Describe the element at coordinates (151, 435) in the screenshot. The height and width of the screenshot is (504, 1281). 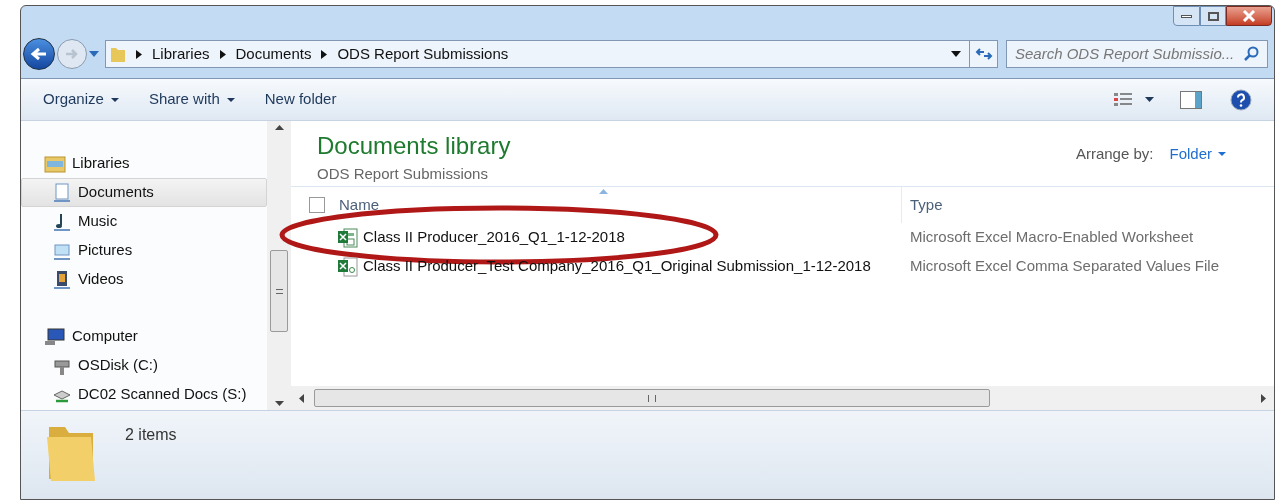
I see `item-count: 2 items` at that location.